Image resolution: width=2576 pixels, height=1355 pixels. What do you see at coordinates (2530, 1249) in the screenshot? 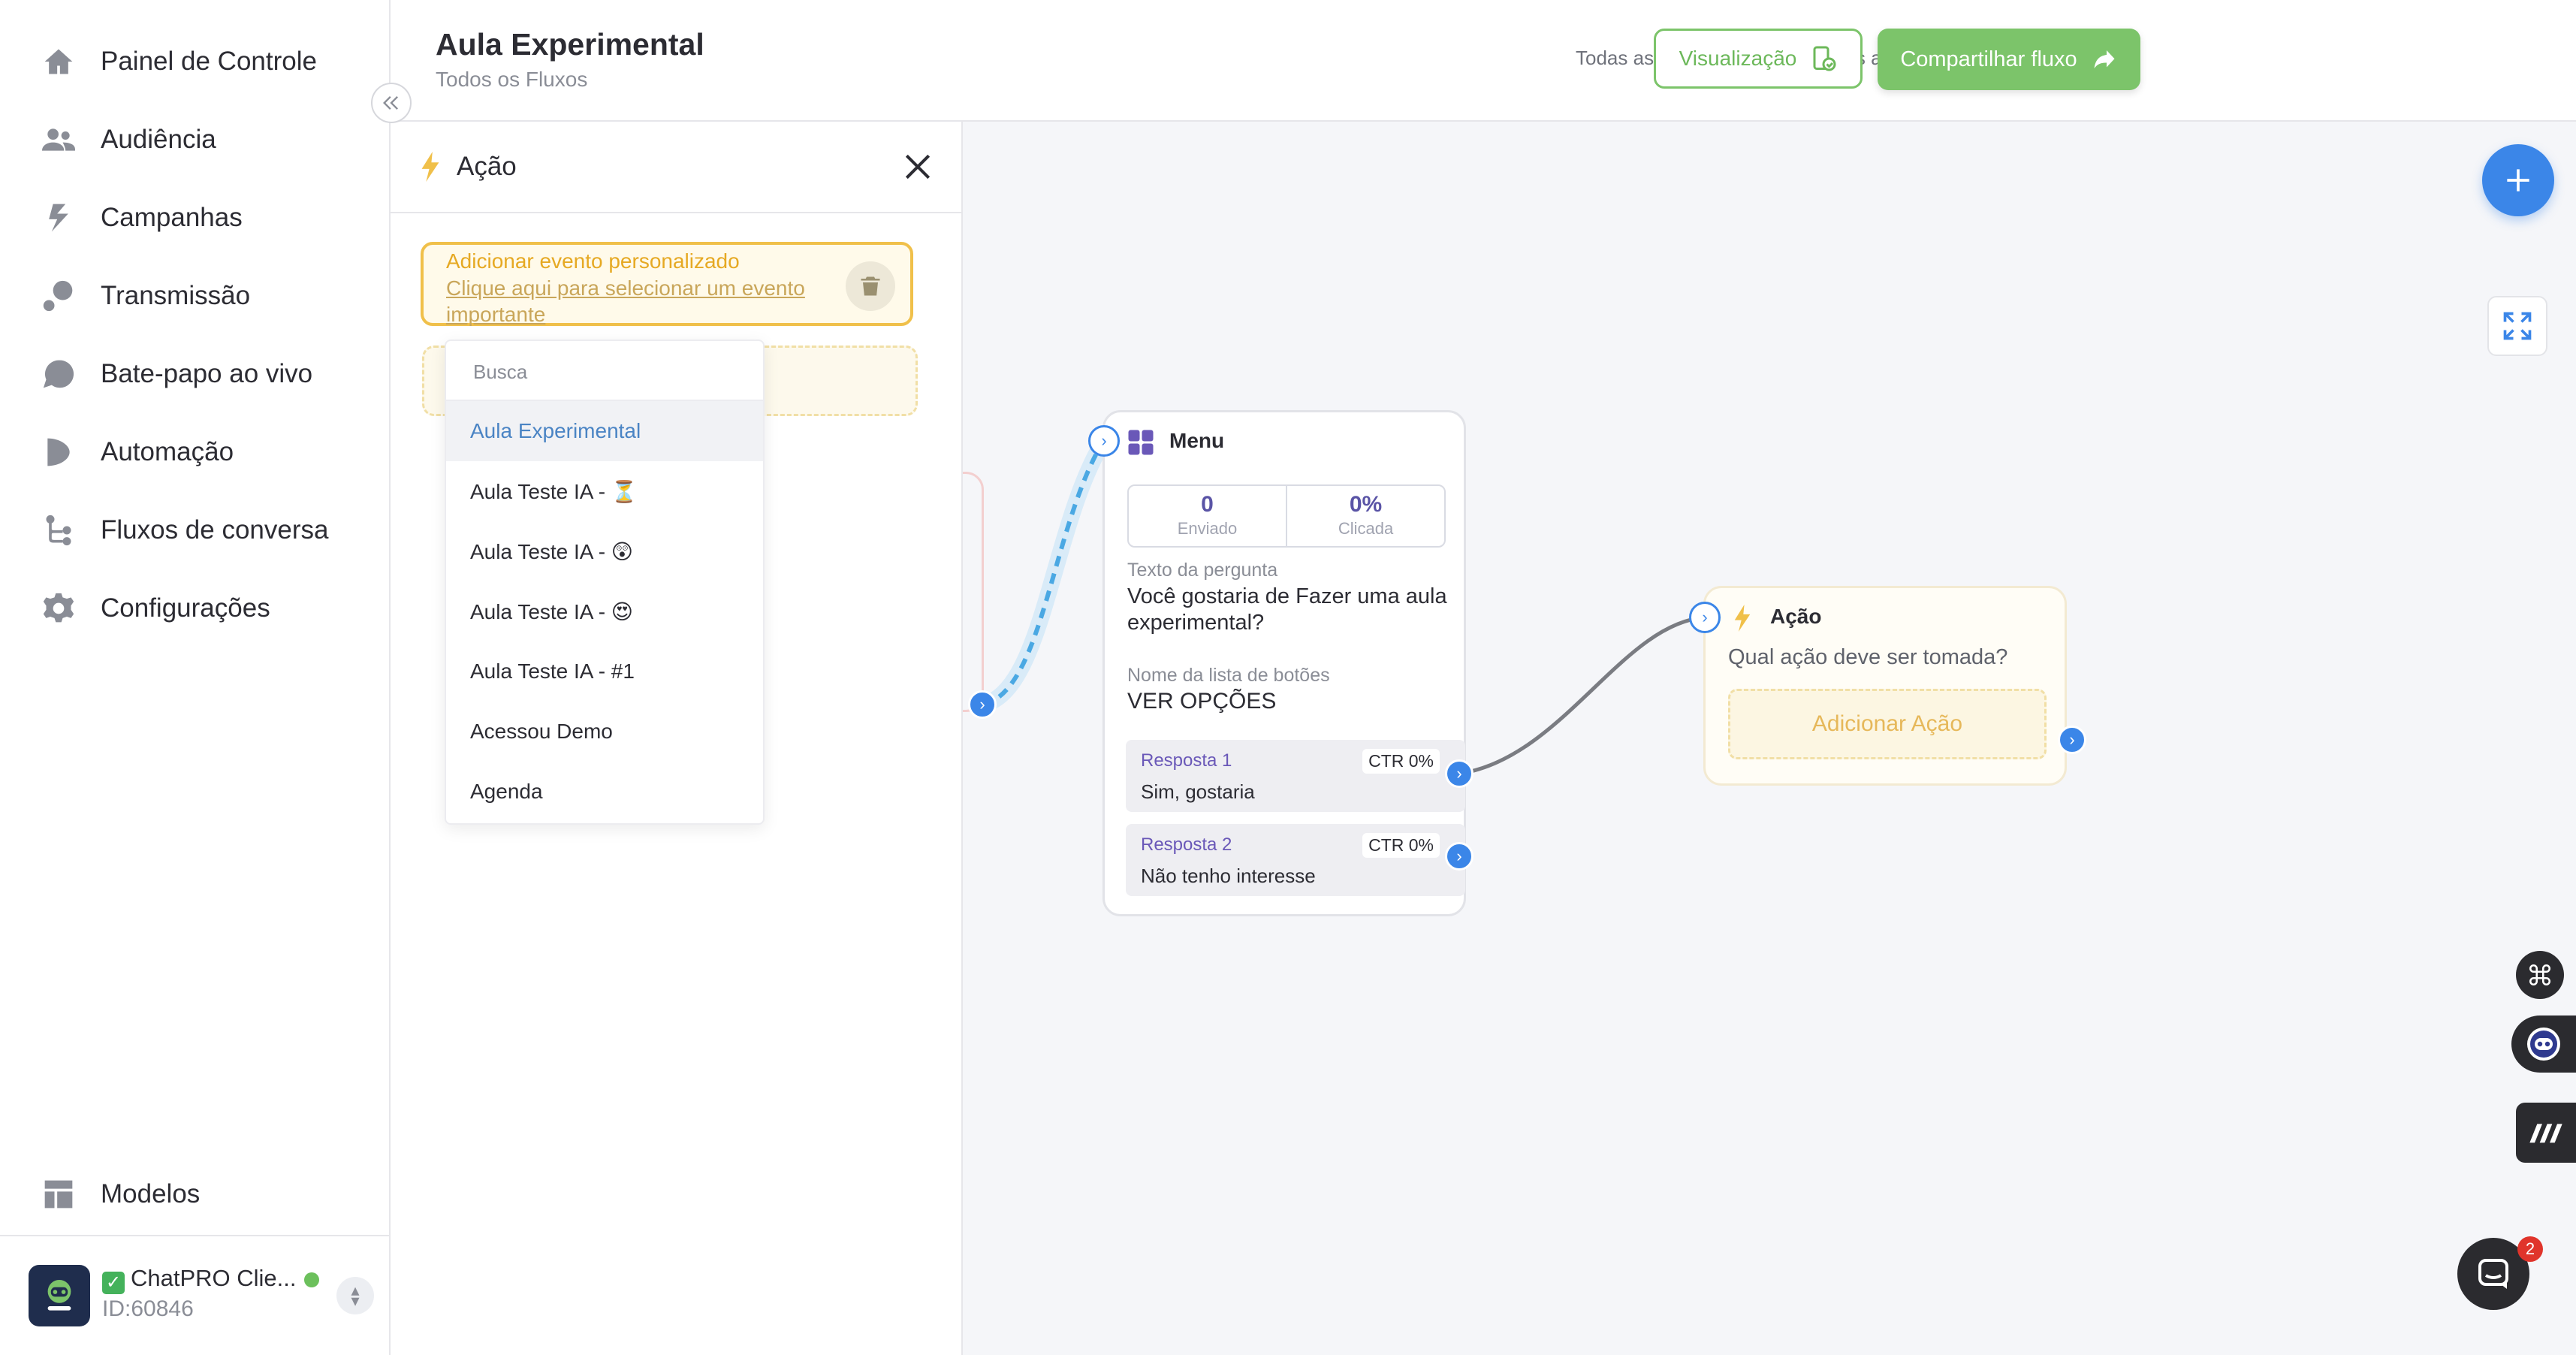
I see `unread-badge: 2` at bounding box center [2530, 1249].